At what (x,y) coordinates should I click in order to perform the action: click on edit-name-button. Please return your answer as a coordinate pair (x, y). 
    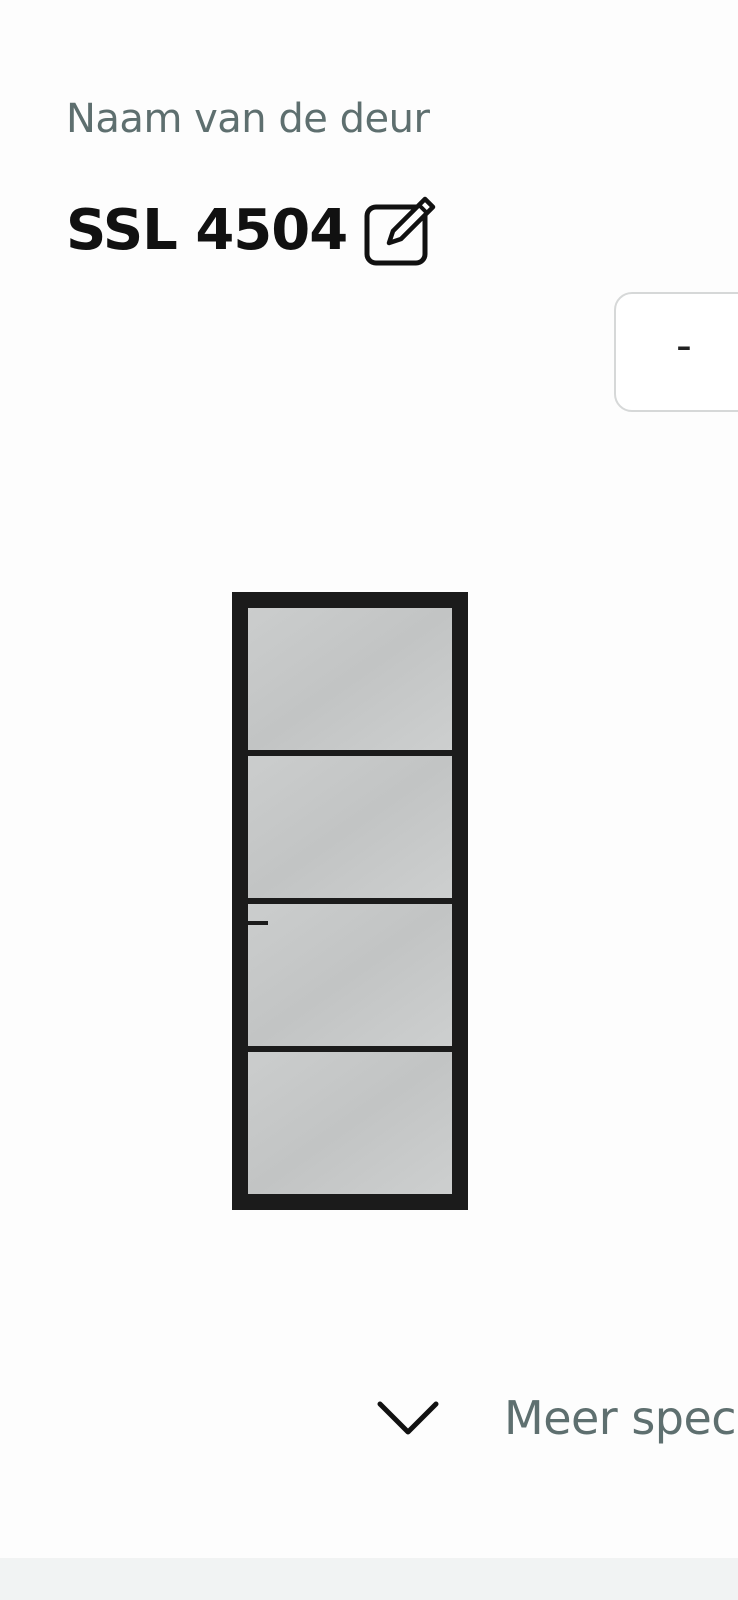
    Looking at the image, I should click on (404, 230).